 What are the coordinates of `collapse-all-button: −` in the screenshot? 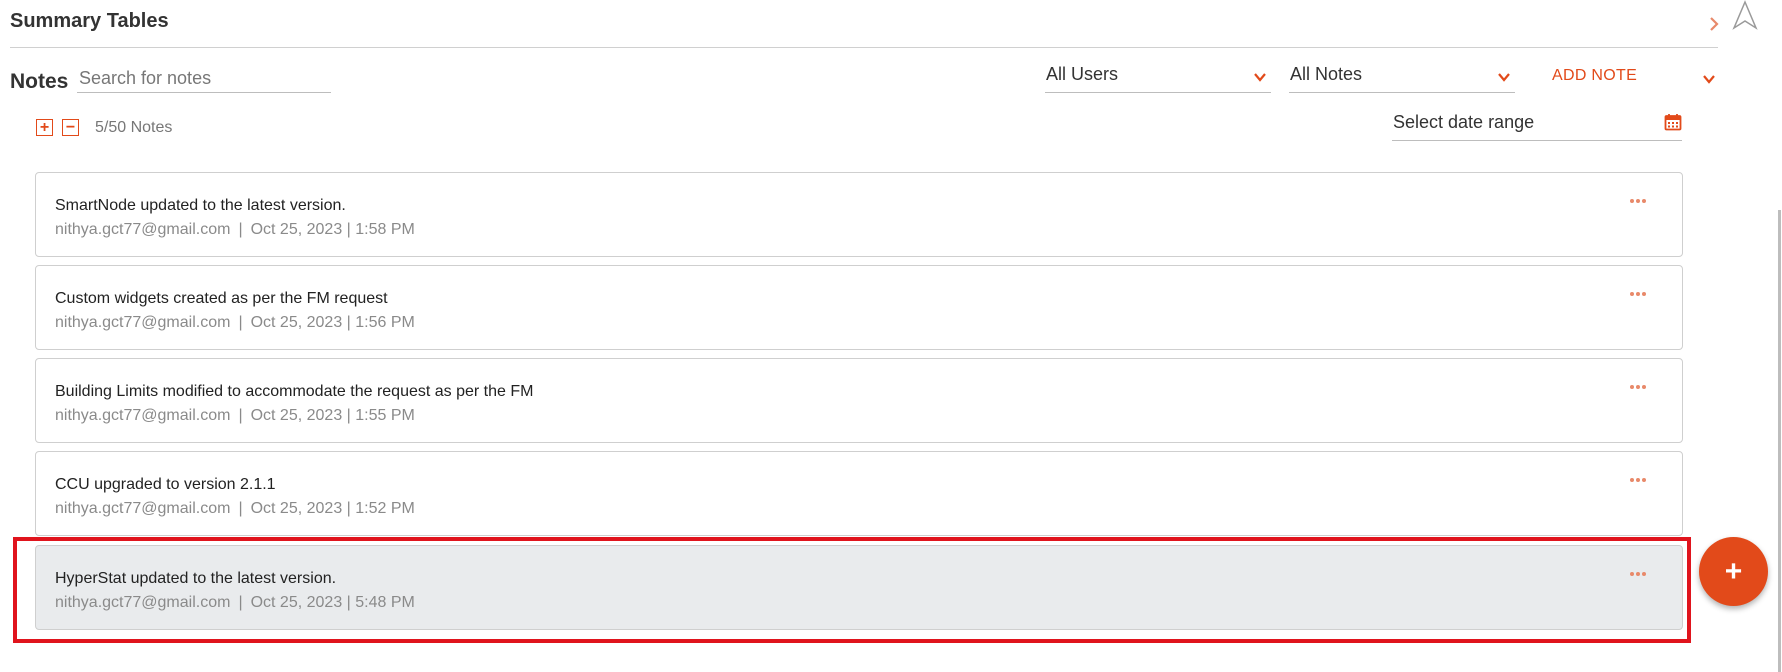 It's located at (70, 127).